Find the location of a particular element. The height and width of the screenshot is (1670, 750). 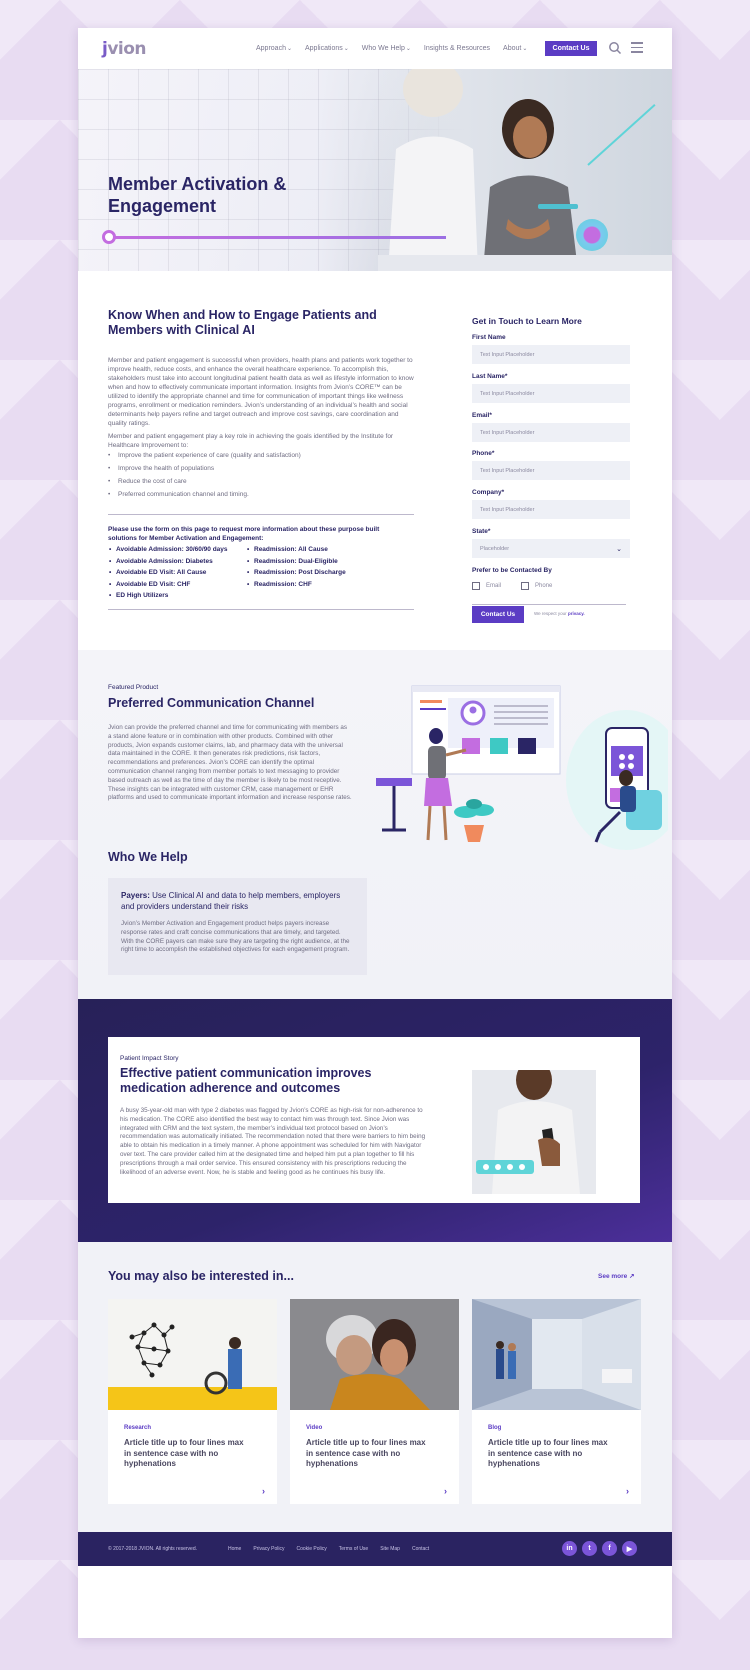

solution-item: Readmission: Dual-Eligible is located at coordinates (321, 561).